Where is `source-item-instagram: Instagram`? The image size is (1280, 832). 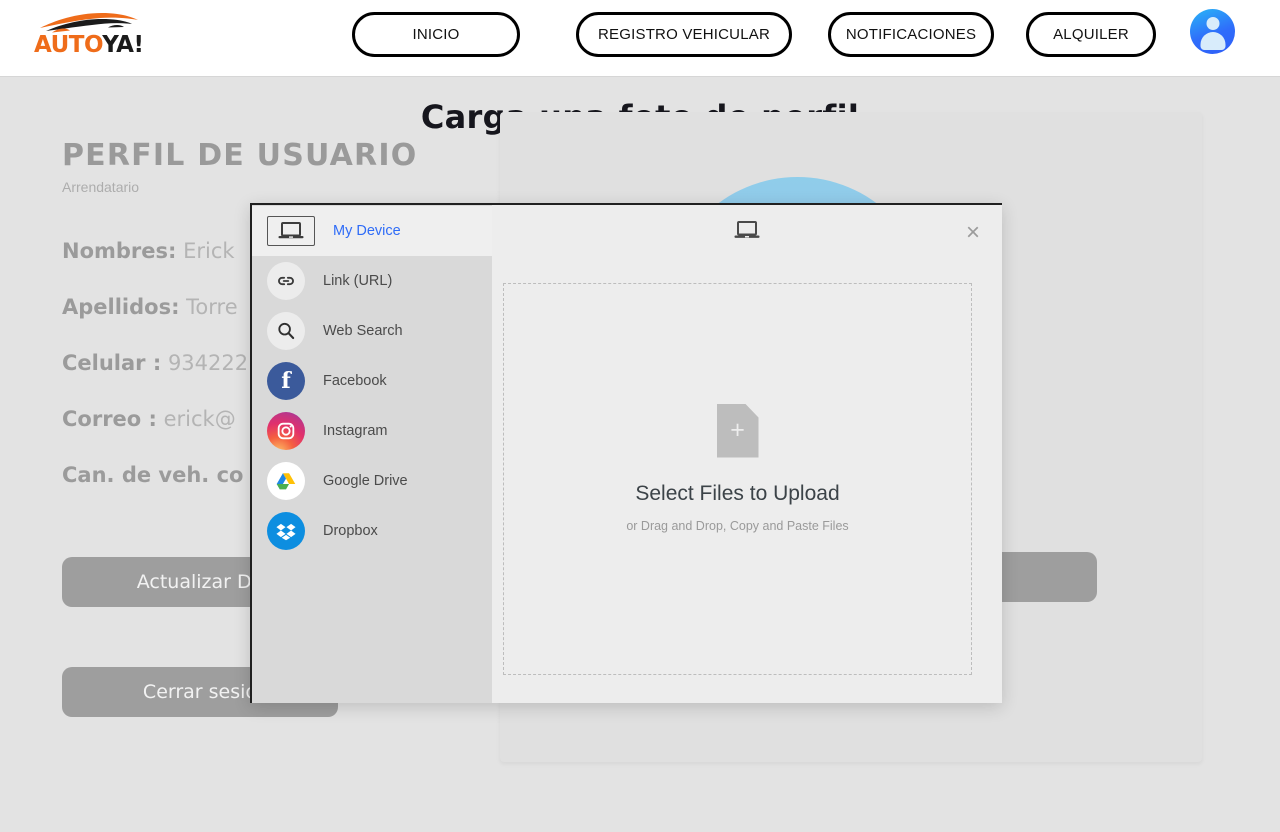 source-item-instagram: Instagram is located at coordinates (372, 431).